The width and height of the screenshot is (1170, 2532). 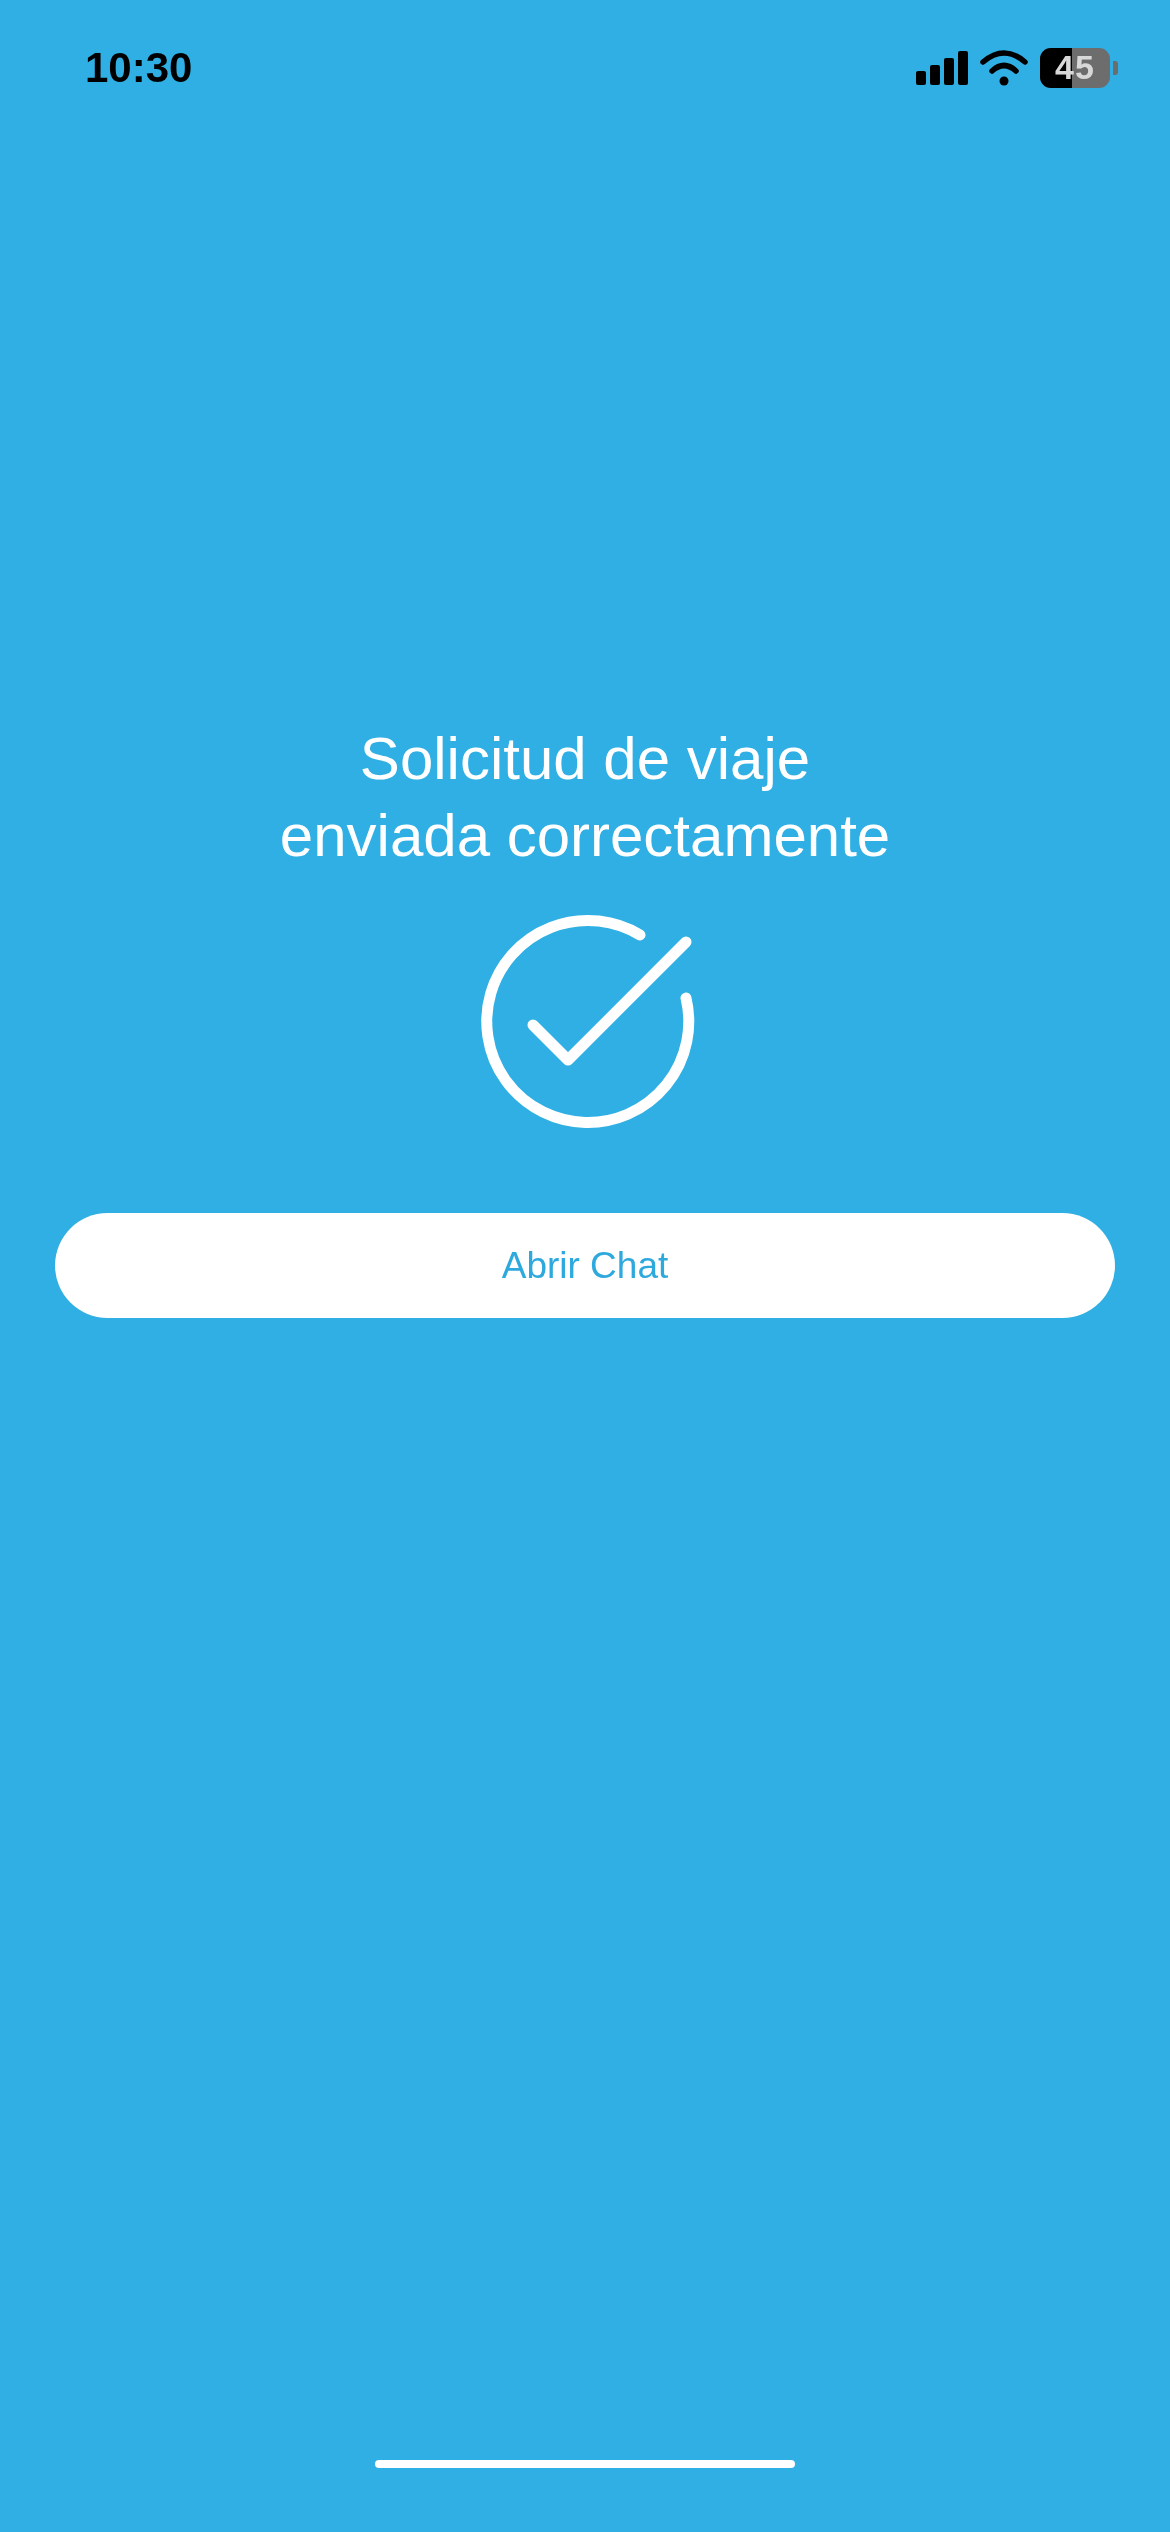 What do you see at coordinates (942, 67) in the screenshot?
I see `signal-icon` at bounding box center [942, 67].